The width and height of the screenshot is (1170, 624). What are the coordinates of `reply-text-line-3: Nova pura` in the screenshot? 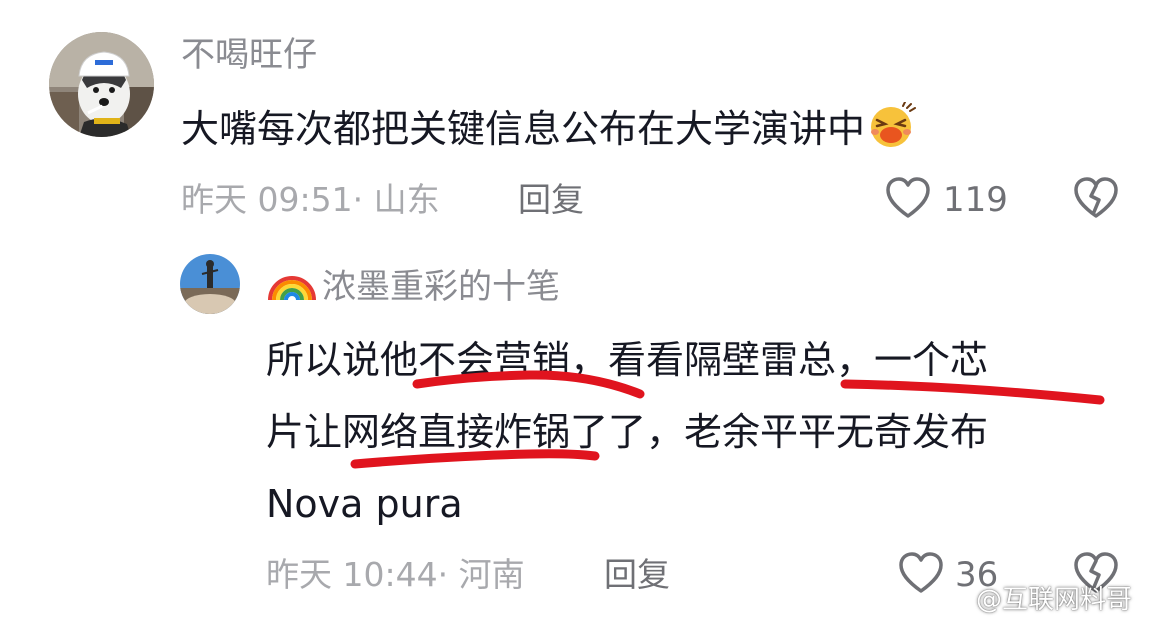 It's located at (364, 504).